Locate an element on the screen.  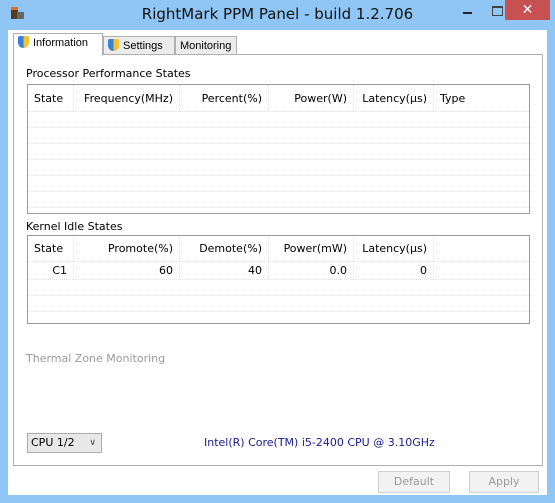
cell-demote: 40 is located at coordinates (224, 270).